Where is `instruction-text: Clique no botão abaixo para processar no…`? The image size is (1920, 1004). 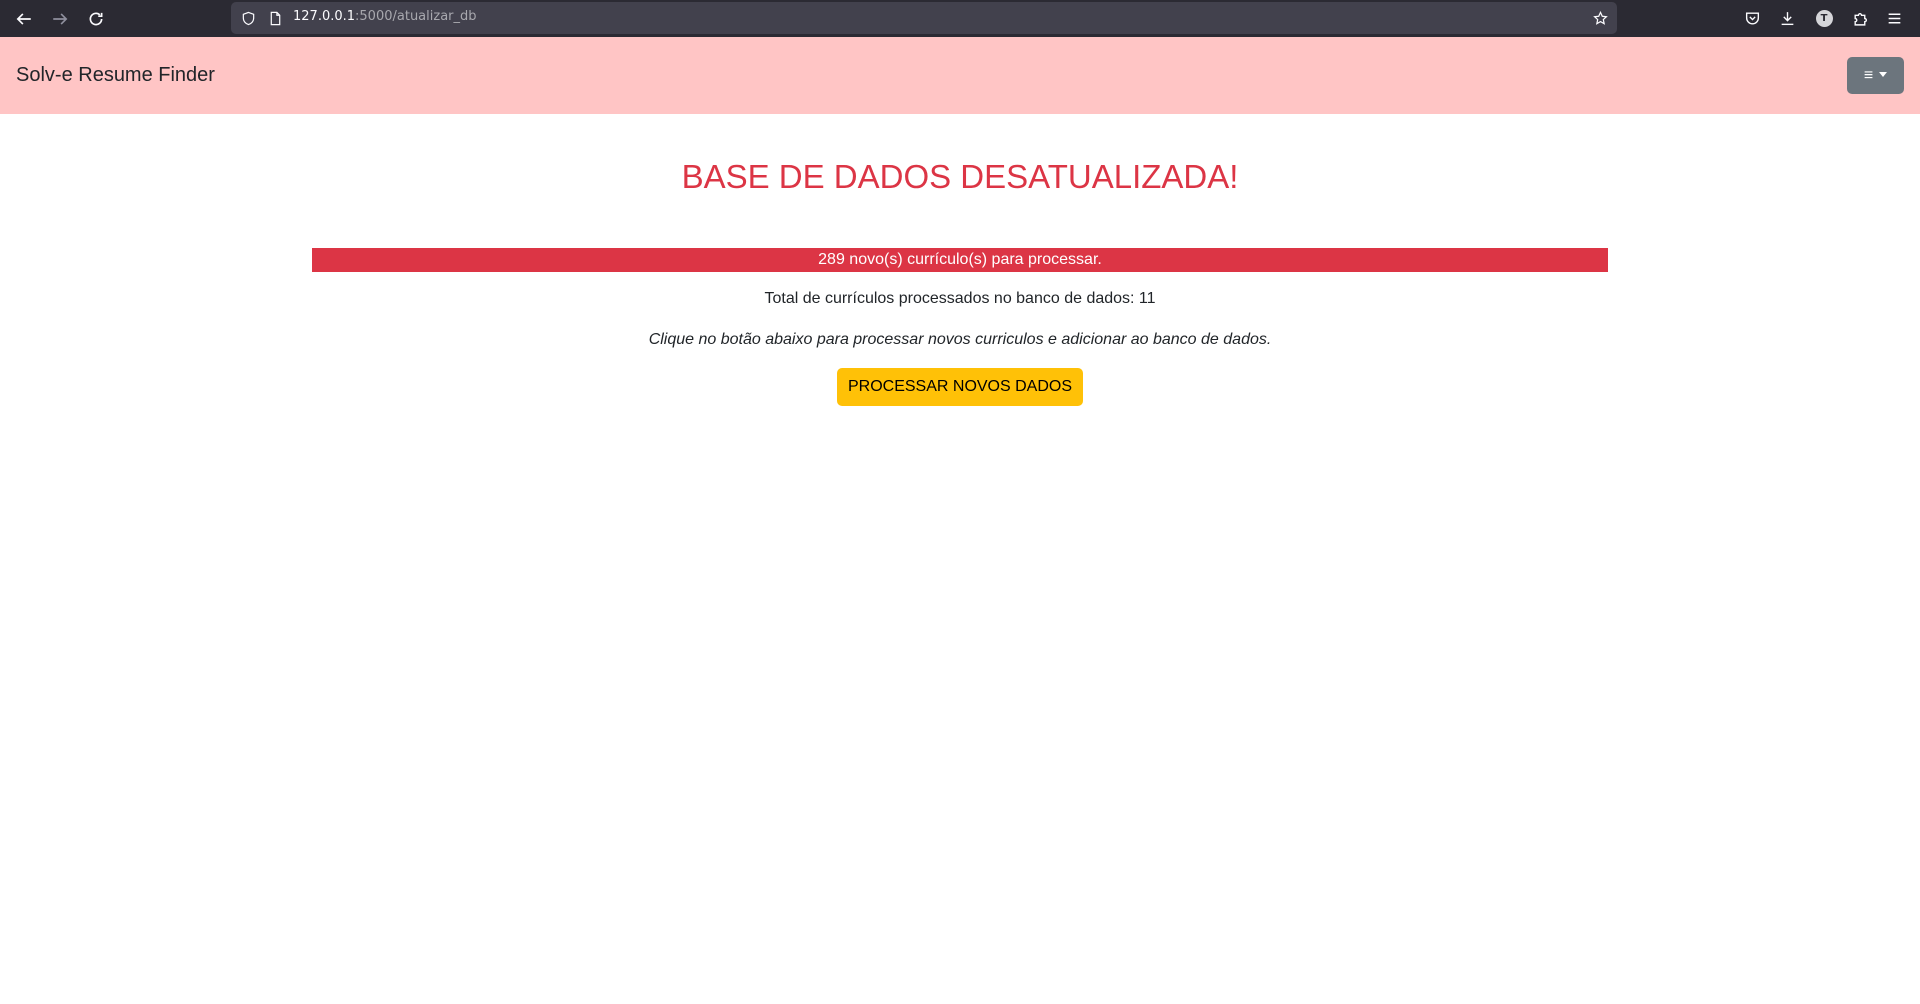 instruction-text: Clique no botão abaixo para processar no… is located at coordinates (960, 339).